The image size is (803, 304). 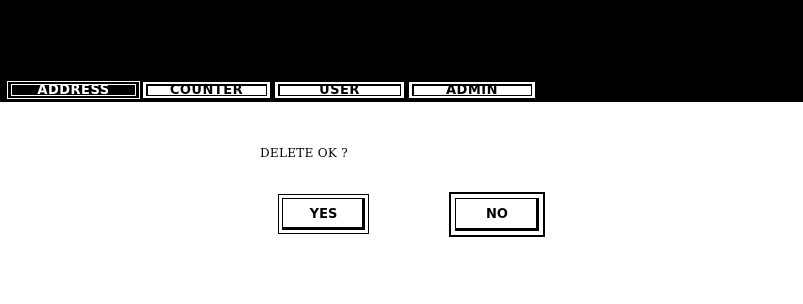 I want to click on tab-address-label: ADDRESS, so click(x=73, y=90).